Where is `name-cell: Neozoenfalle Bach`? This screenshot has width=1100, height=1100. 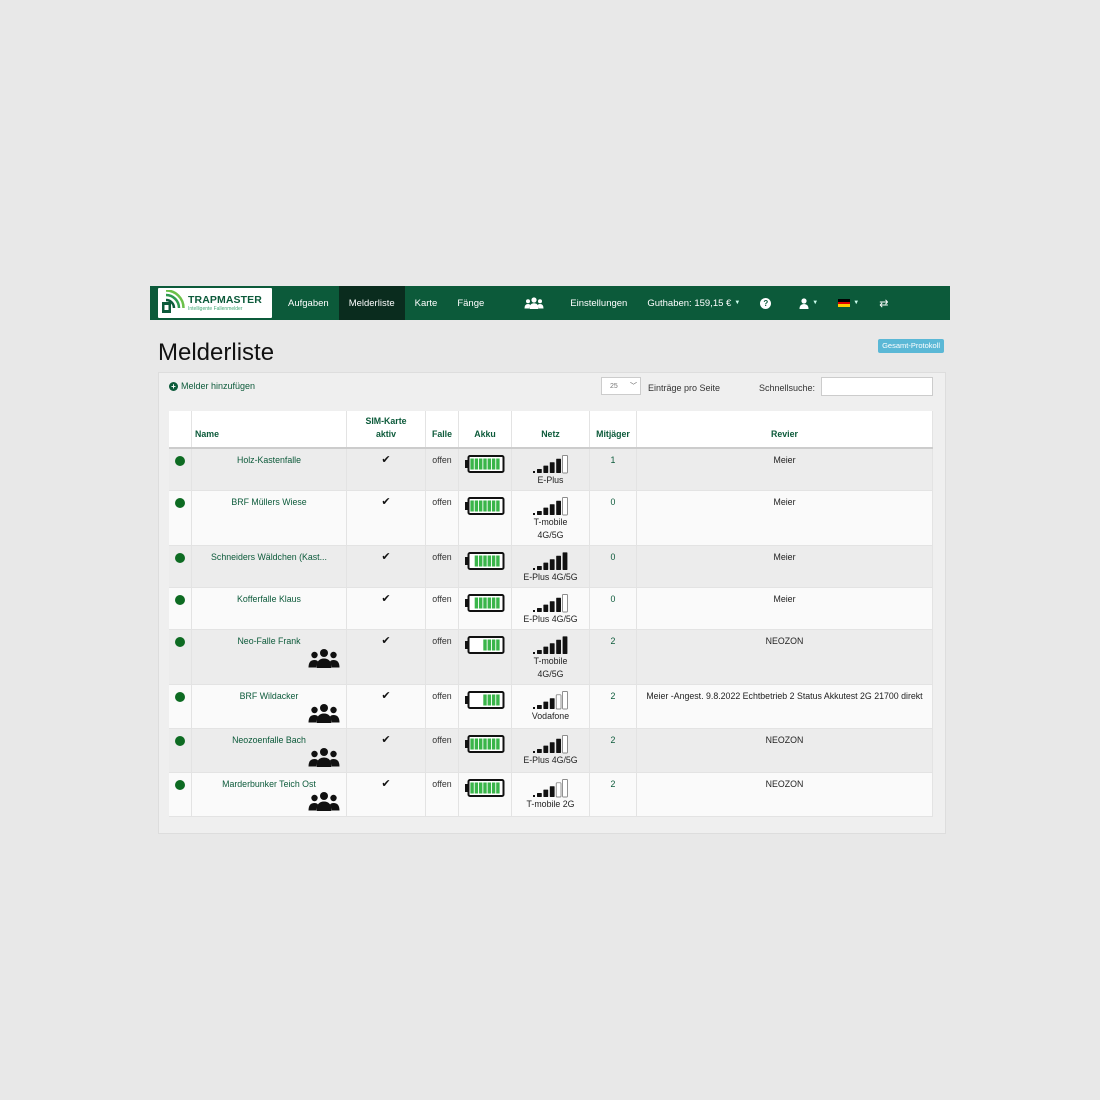
name-cell: Neozoenfalle Bach is located at coordinates (269, 750).